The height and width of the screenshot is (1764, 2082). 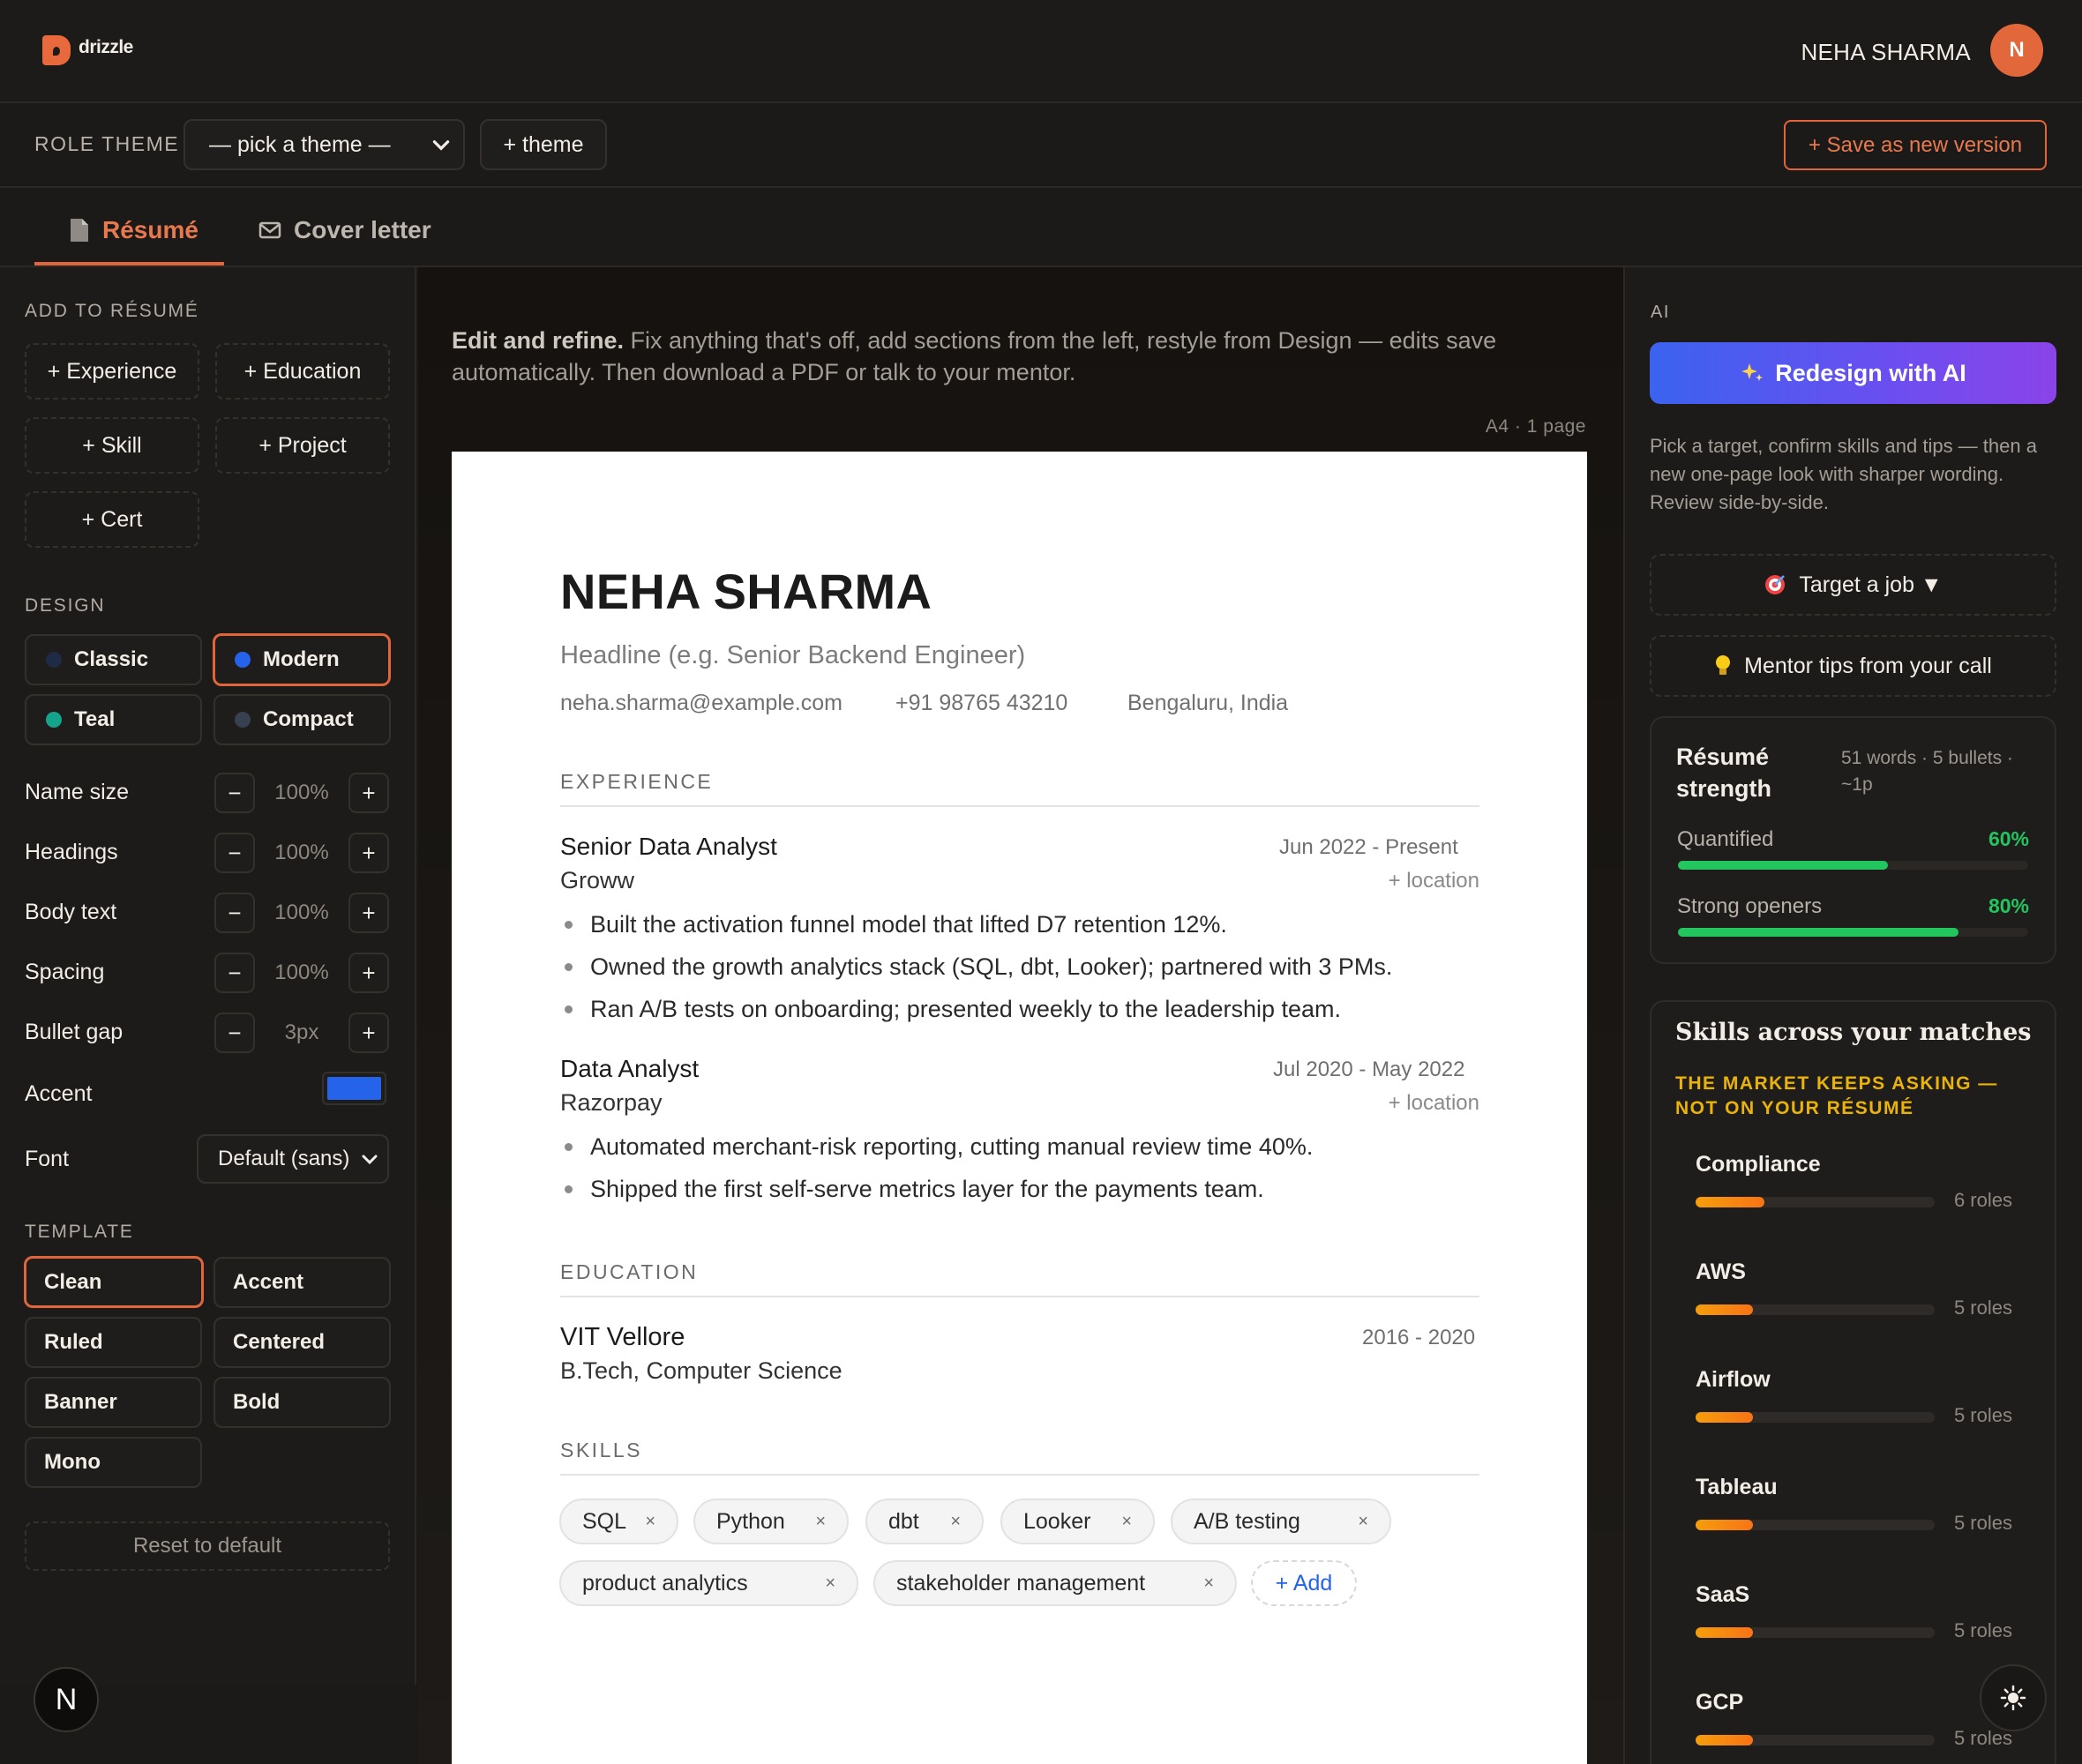 I want to click on save-new-version-button: + Save as new version, so click(x=1915, y=145).